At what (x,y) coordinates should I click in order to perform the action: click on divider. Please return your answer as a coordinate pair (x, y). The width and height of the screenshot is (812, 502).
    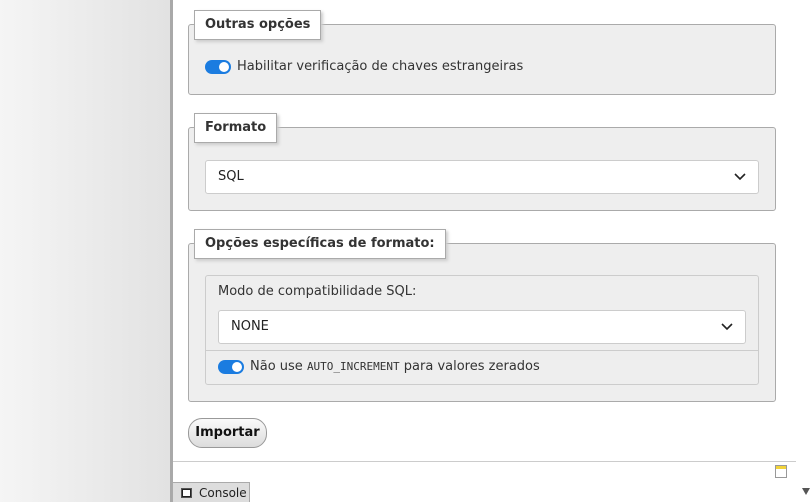
    Looking at the image, I should click on (482, 350).